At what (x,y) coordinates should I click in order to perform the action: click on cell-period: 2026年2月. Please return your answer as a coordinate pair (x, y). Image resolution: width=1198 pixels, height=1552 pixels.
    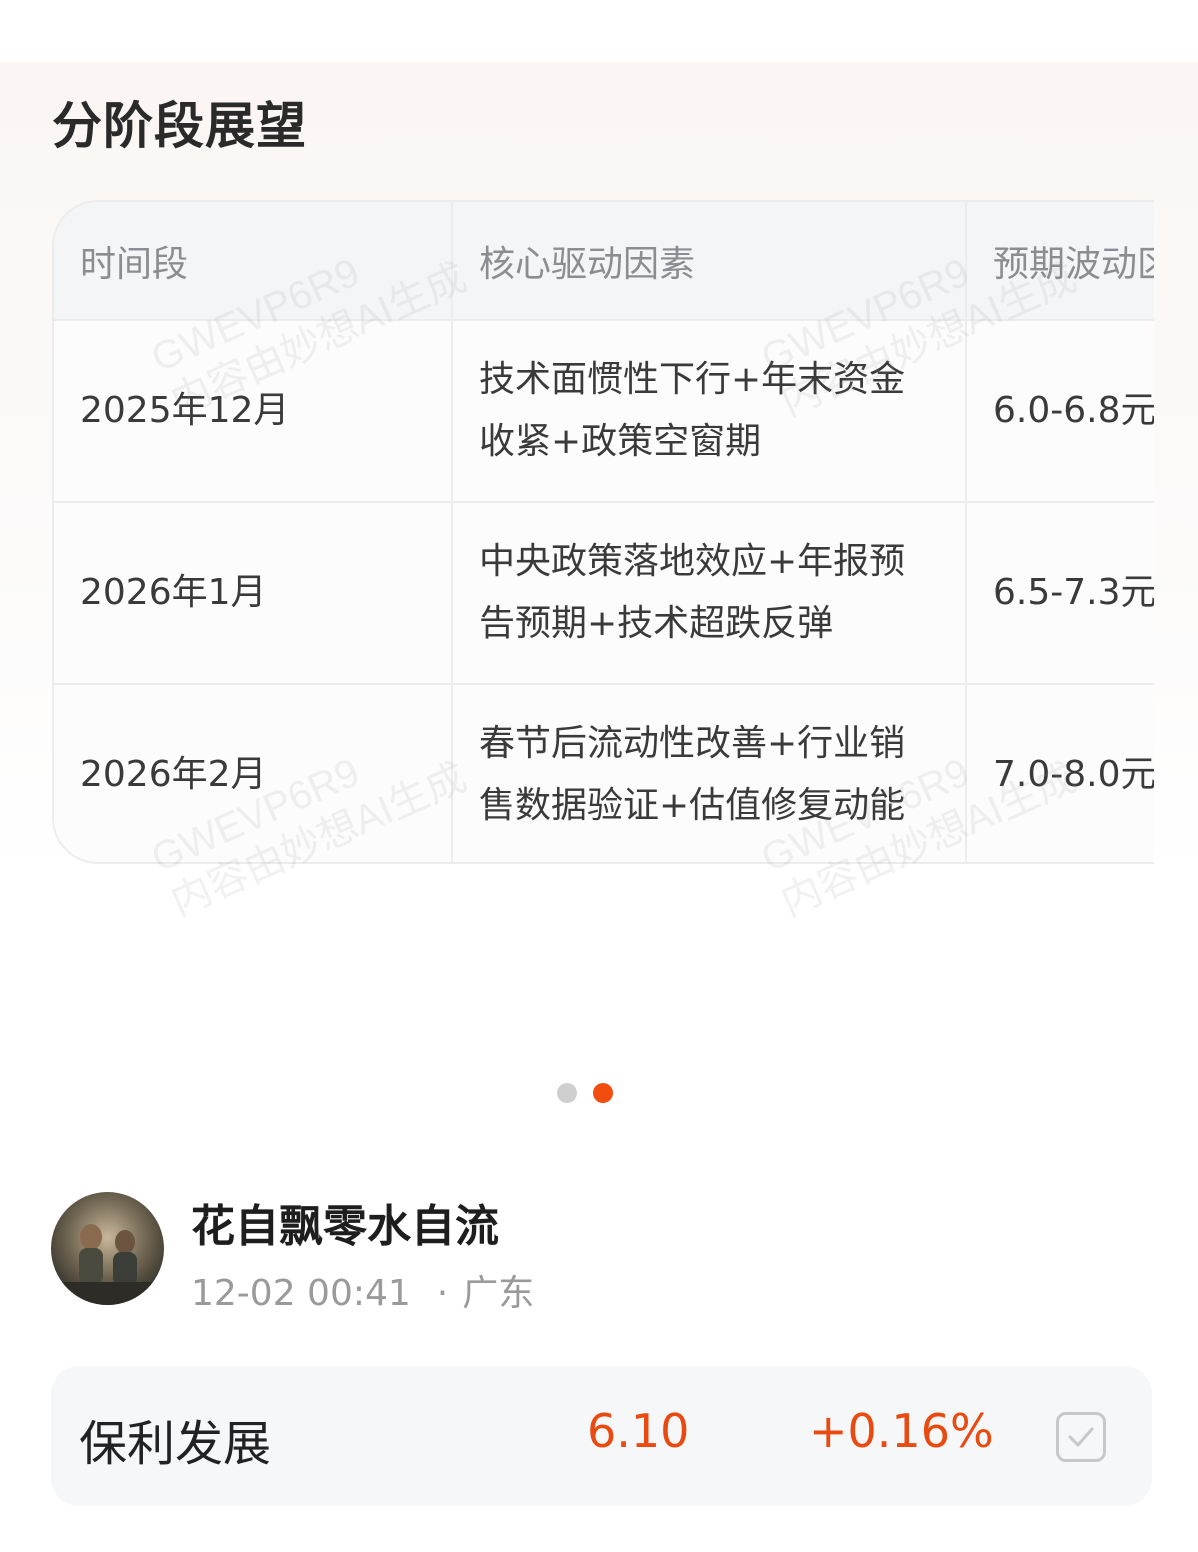
    Looking at the image, I should click on (253, 772).